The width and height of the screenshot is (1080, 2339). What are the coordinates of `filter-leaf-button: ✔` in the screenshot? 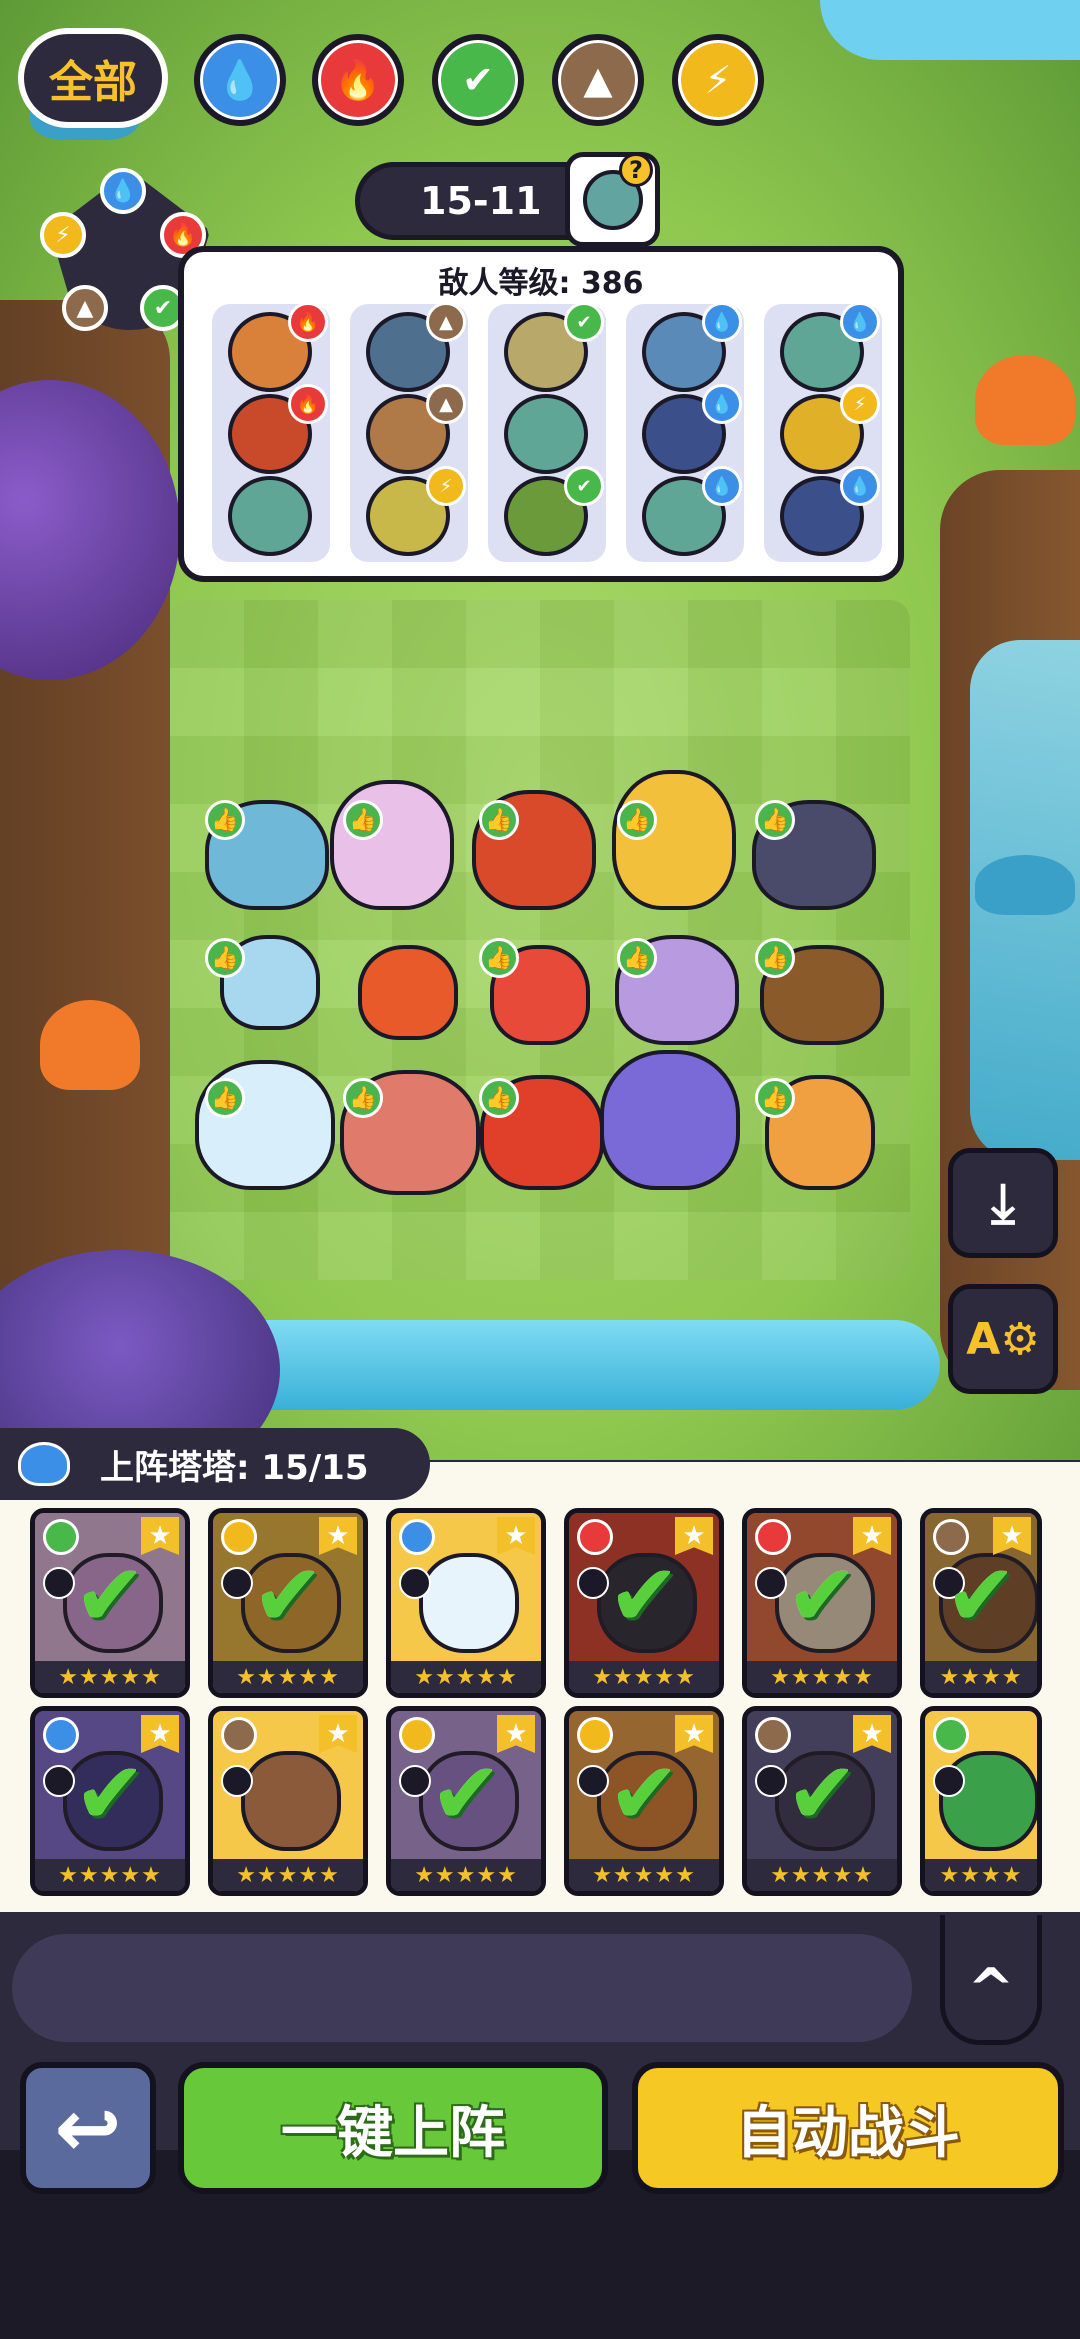 It's located at (478, 80).